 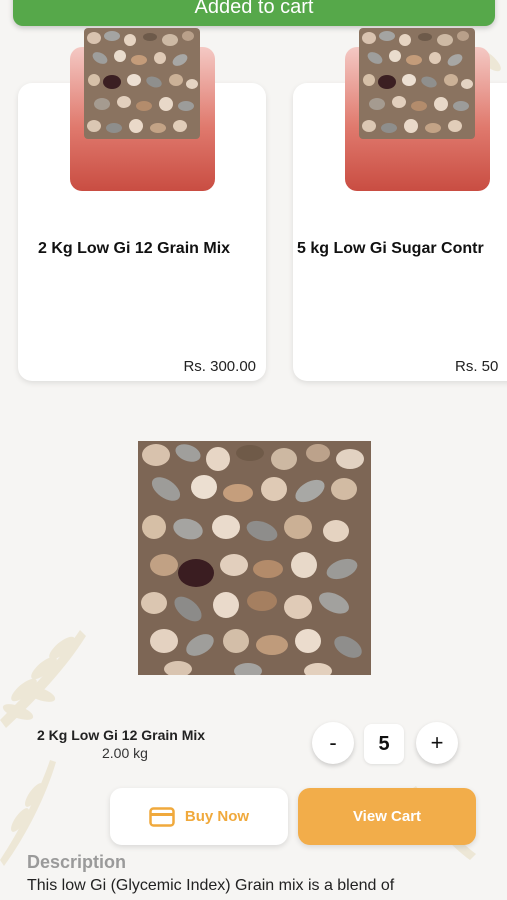 I want to click on product-weight: 2.00 kg, so click(x=125, y=753).